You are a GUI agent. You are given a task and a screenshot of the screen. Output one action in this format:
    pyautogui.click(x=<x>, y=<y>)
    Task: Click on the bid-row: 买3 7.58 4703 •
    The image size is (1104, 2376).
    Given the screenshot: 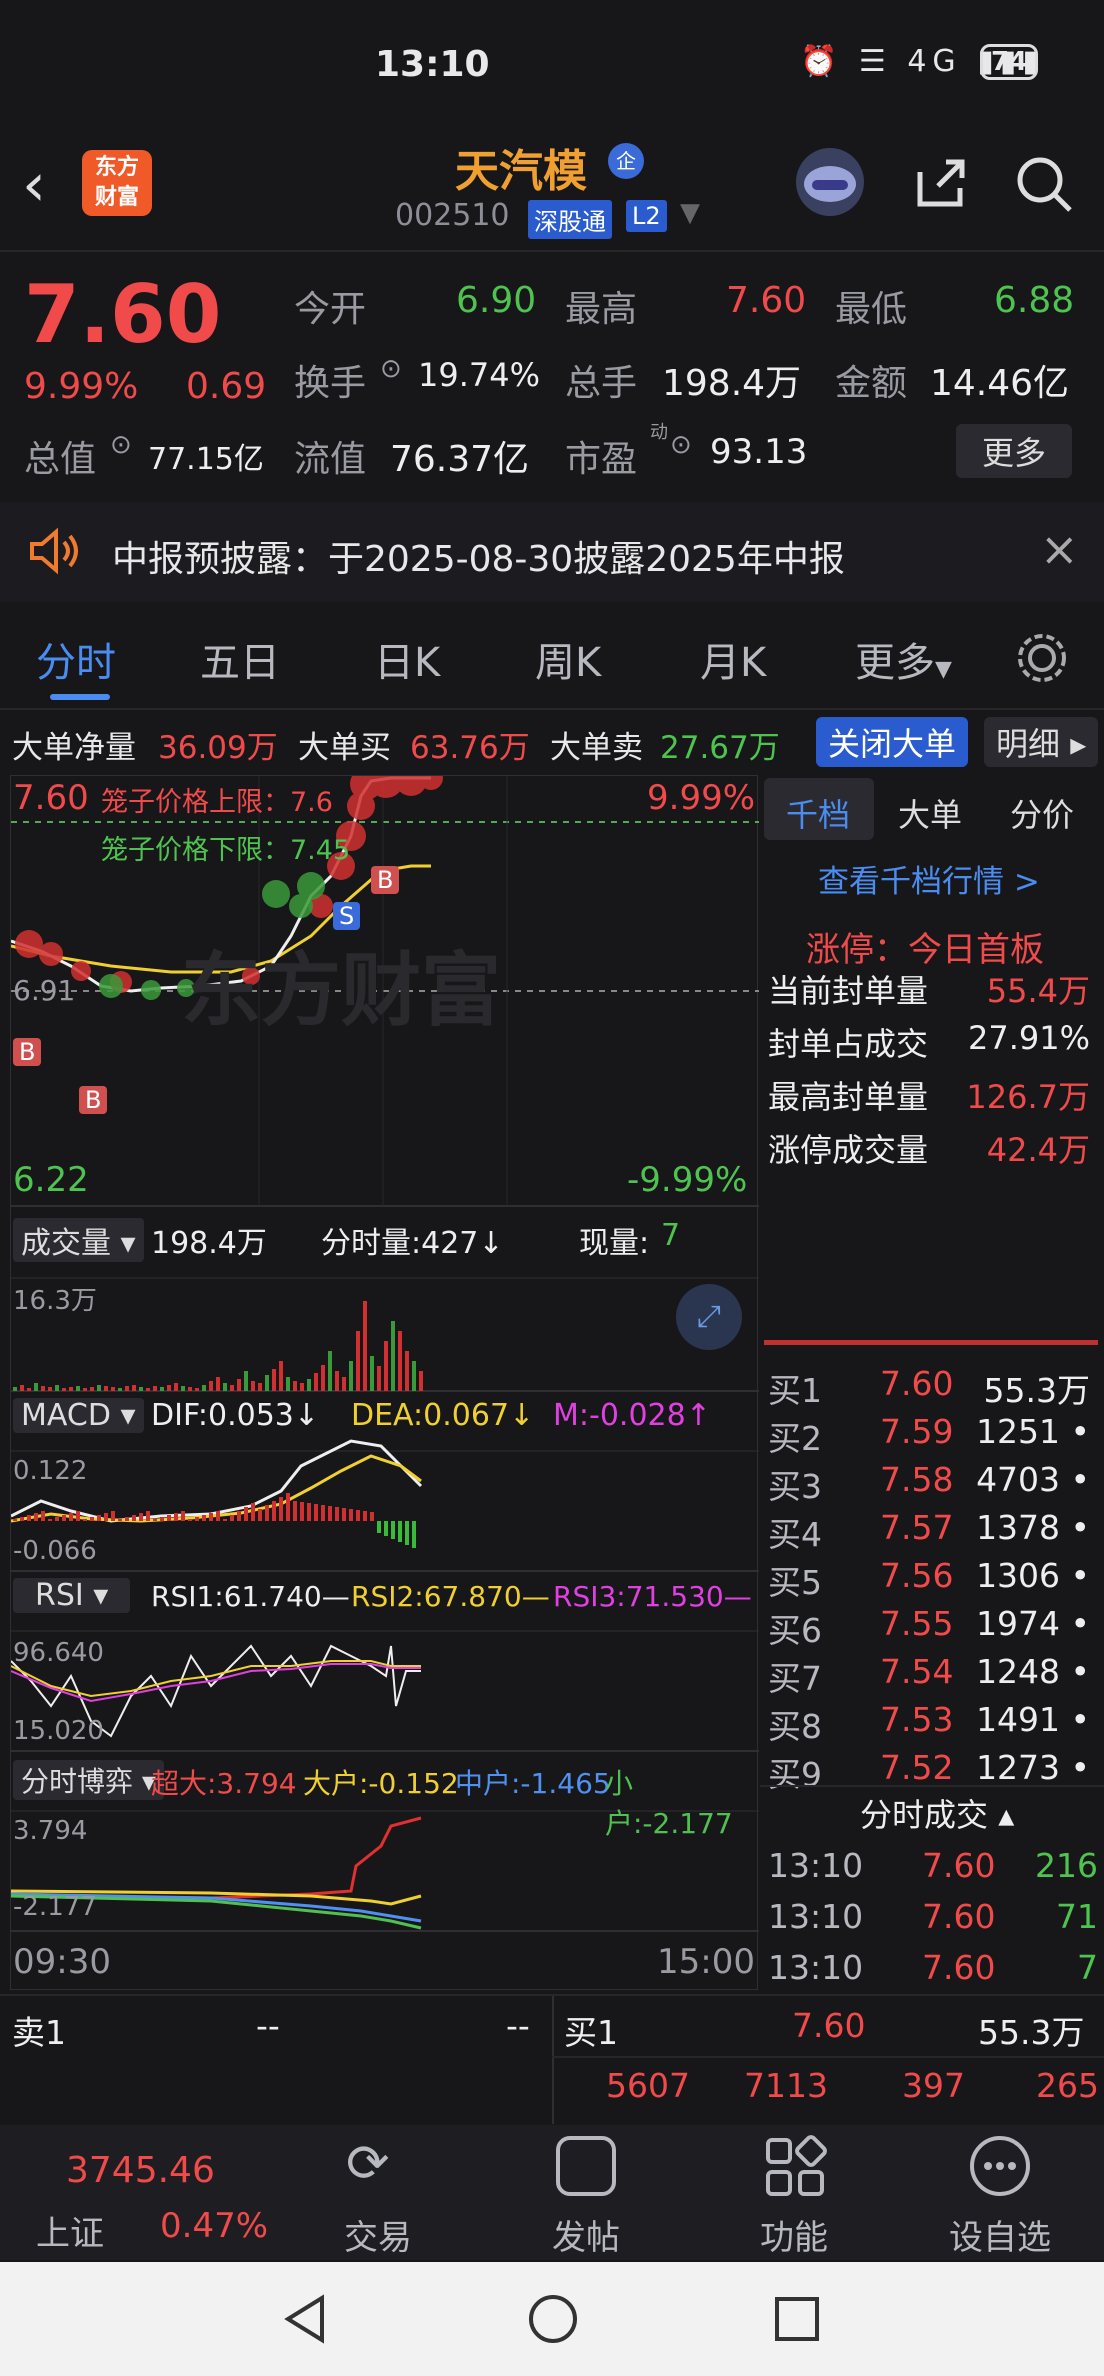 What is the action you would take?
    pyautogui.click(x=933, y=1483)
    